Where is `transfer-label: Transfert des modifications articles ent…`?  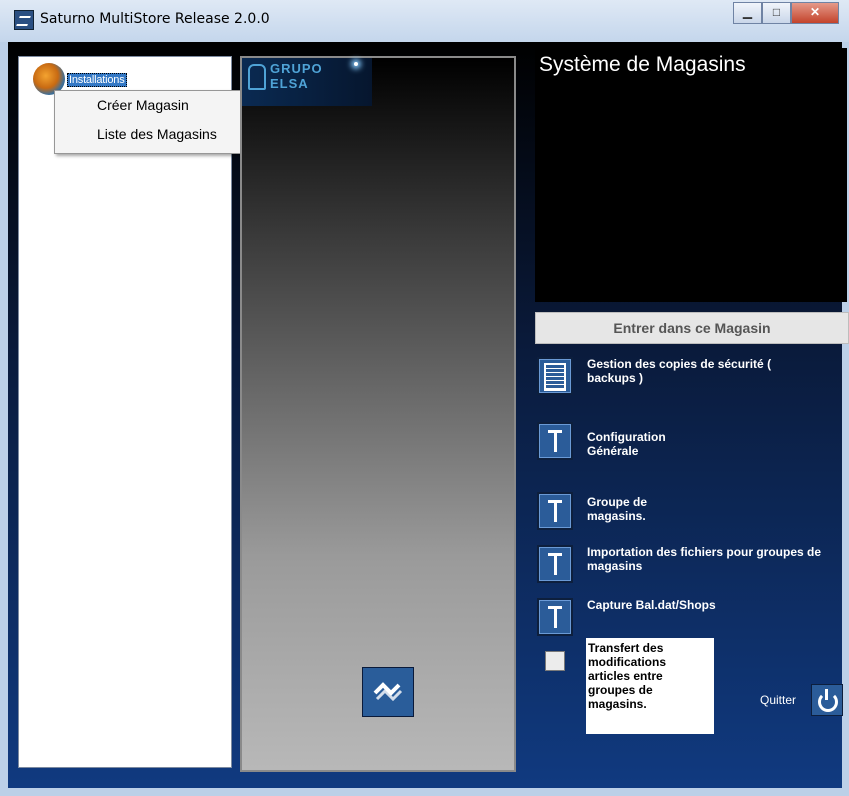
transfer-label: Transfert des modifications articles ent… is located at coordinates (627, 676).